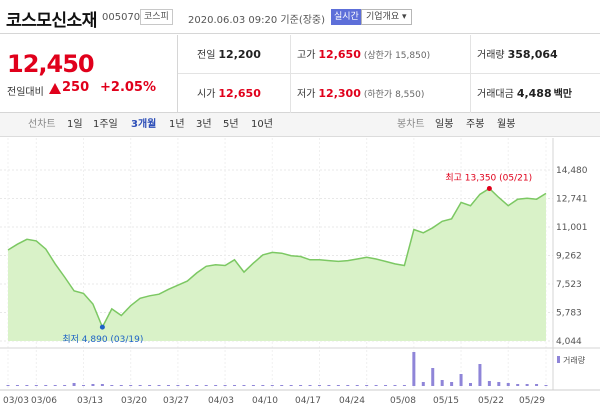 This screenshot has width=600, height=416. Describe the element at coordinates (44, 401) in the screenshot. I see `x-tick-label: 03/06` at that location.